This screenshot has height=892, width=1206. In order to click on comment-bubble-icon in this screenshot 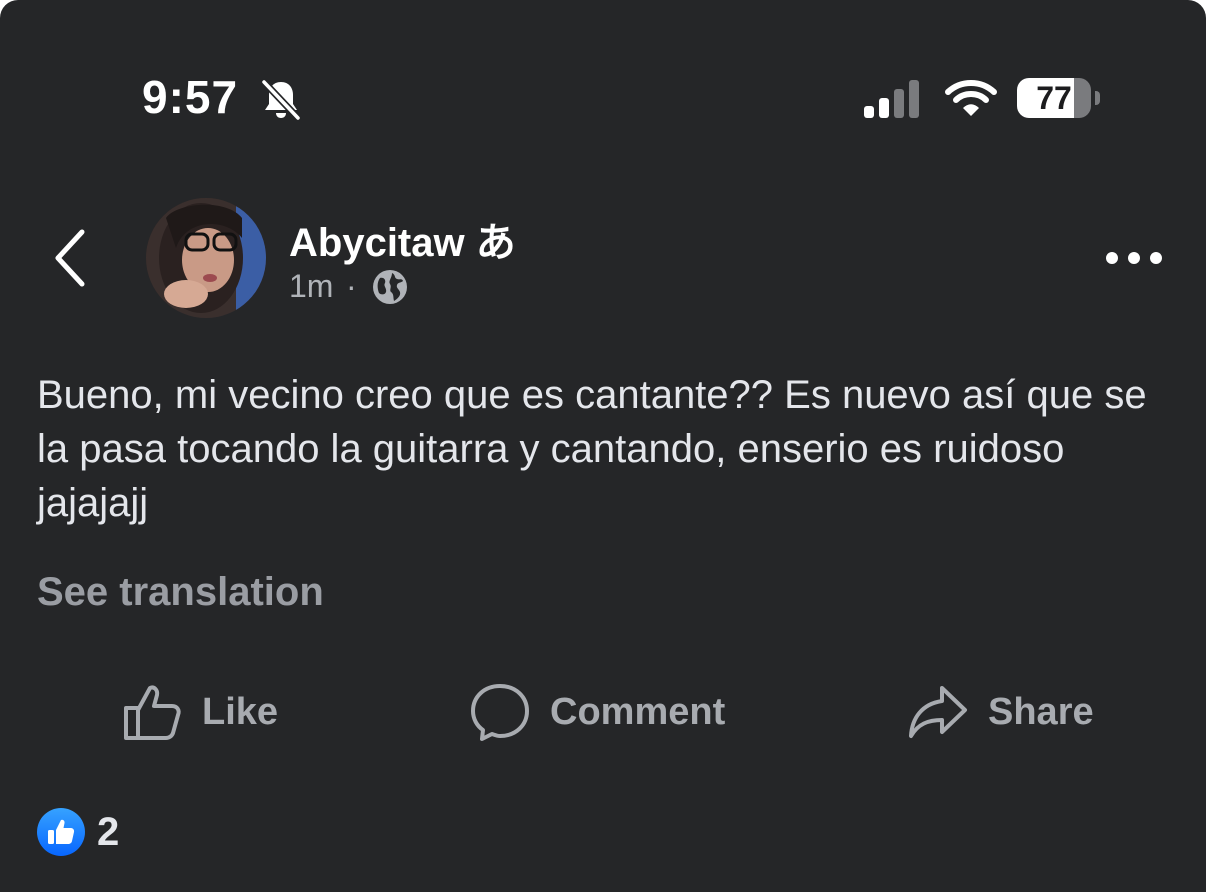, I will do `click(500, 712)`.